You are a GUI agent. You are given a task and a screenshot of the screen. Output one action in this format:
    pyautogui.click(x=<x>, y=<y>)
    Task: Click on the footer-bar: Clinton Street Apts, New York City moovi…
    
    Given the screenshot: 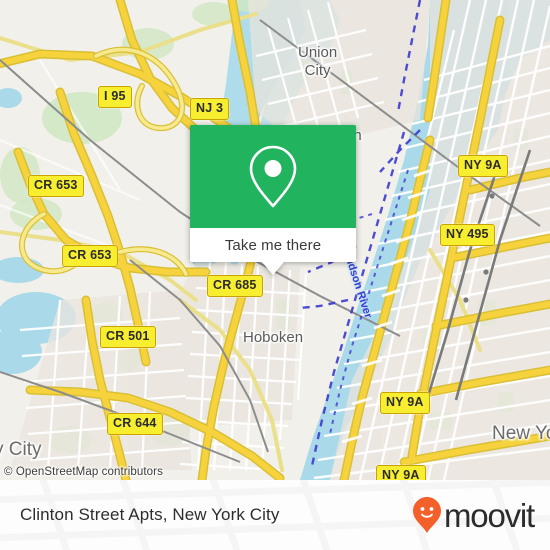 What is the action you would take?
    pyautogui.click(x=275, y=515)
    